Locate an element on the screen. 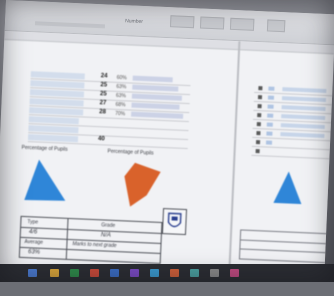  results-value: 63% is located at coordinates (34, 252).